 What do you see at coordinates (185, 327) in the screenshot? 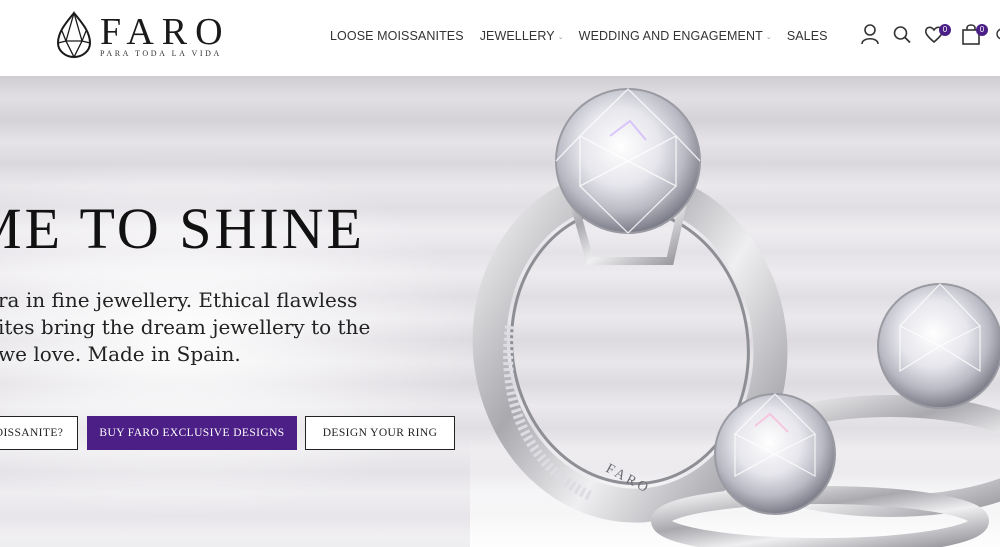
I see `hero-text-line: ites bring the dream jewellery to the` at bounding box center [185, 327].